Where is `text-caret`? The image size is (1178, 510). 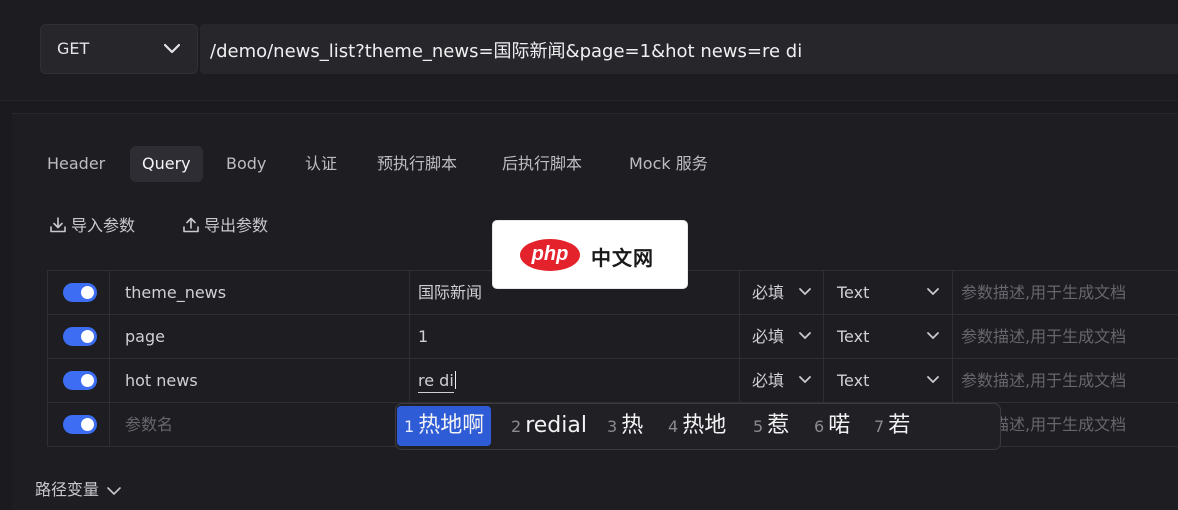
text-caret is located at coordinates (455, 380).